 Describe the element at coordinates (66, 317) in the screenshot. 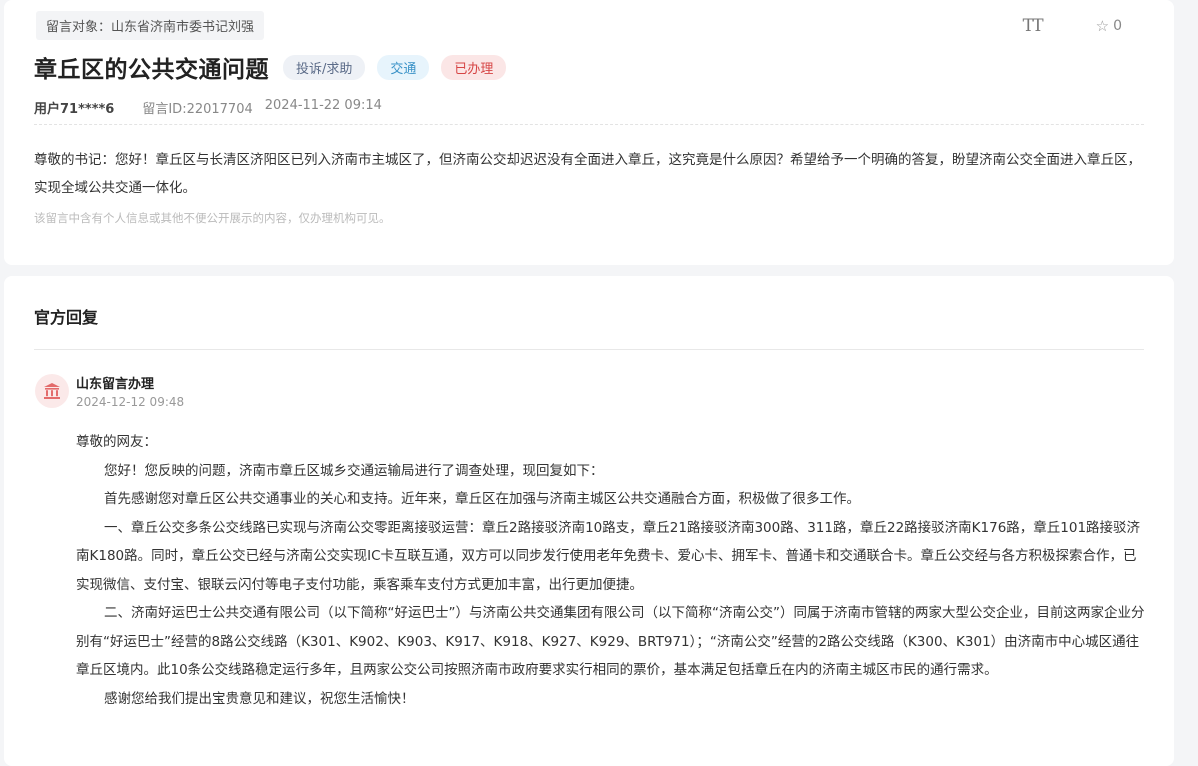

I see `reply-section-title: 官方回复` at that location.